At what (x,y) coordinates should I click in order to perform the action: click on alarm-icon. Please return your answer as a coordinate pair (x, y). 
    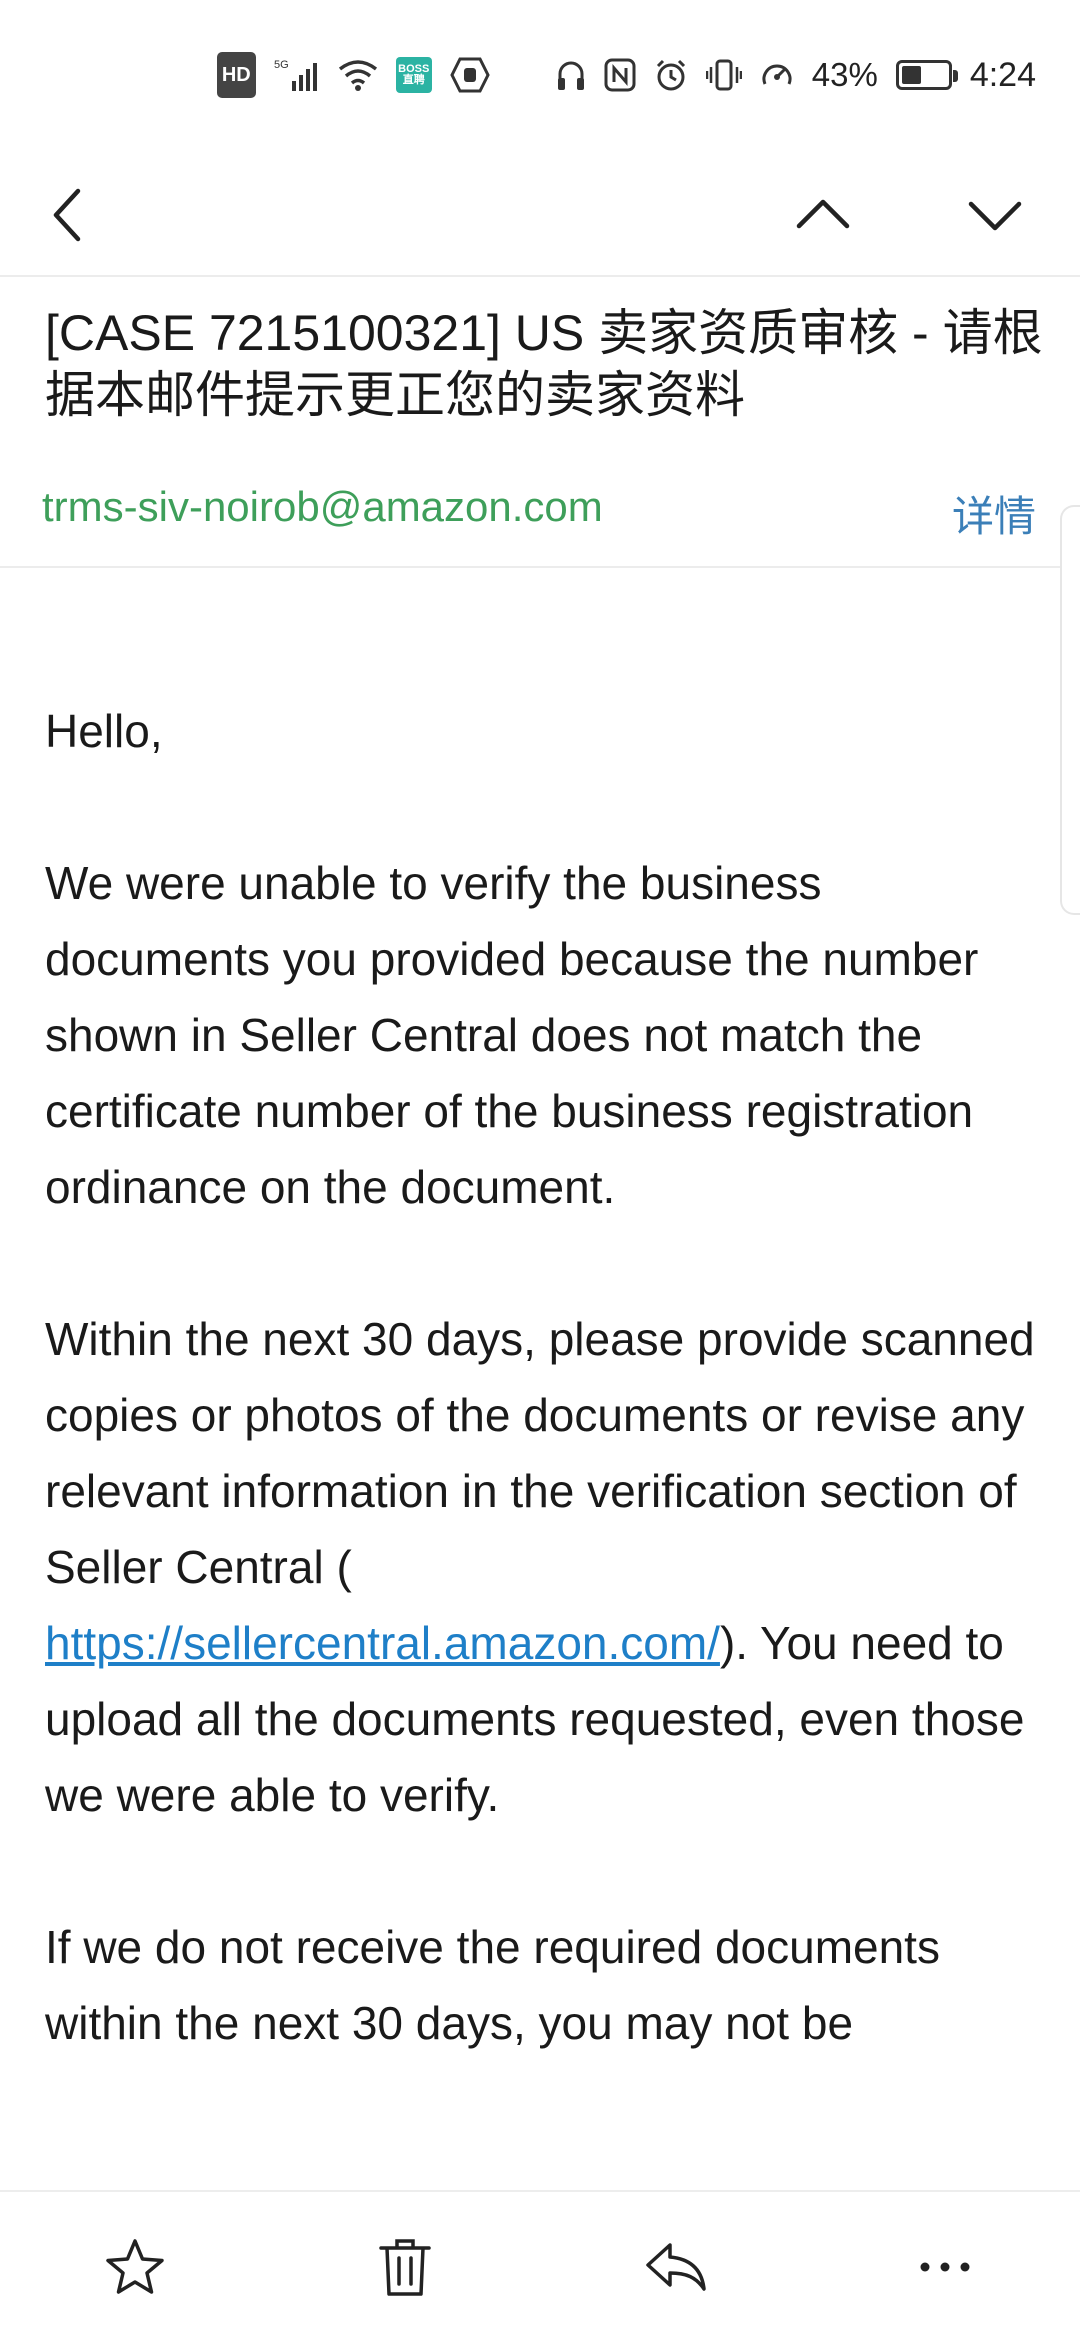
    Looking at the image, I should click on (671, 75).